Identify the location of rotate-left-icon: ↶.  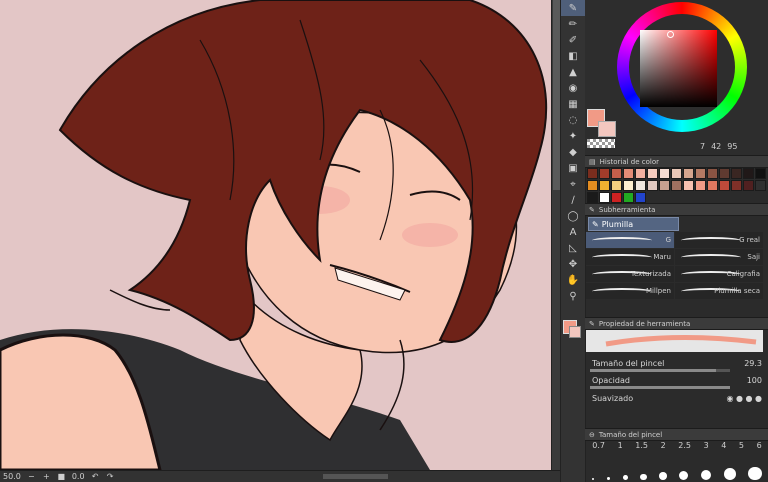
(95, 476).